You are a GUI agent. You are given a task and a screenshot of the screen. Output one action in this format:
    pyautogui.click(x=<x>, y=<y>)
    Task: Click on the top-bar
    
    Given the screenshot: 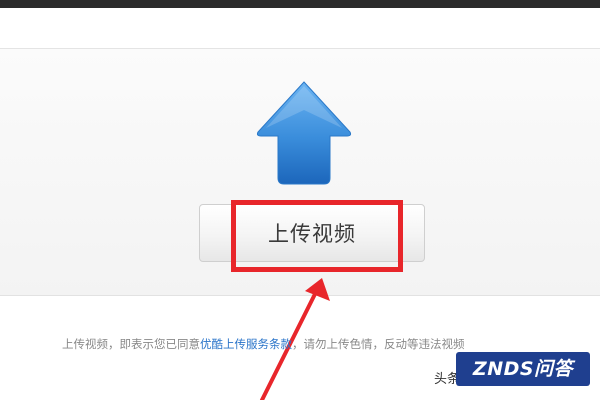 What is the action you would take?
    pyautogui.click(x=300, y=4)
    